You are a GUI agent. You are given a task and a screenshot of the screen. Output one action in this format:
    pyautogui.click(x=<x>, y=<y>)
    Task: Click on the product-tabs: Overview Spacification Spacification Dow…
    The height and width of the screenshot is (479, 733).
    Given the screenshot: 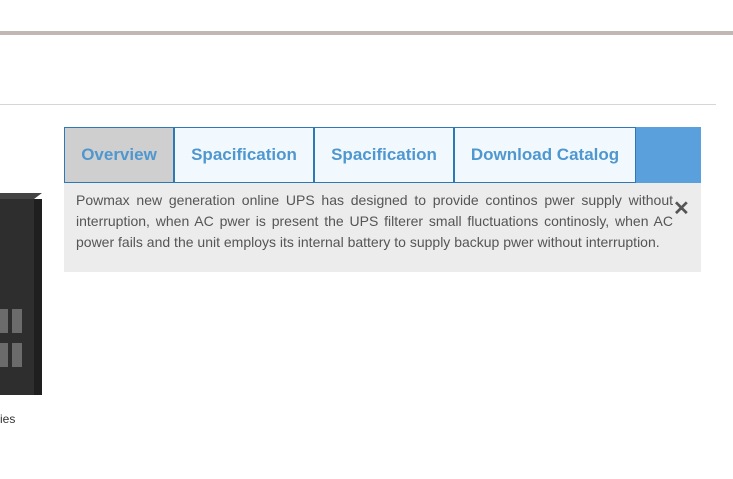 What is the action you would take?
    pyautogui.click(x=382, y=155)
    